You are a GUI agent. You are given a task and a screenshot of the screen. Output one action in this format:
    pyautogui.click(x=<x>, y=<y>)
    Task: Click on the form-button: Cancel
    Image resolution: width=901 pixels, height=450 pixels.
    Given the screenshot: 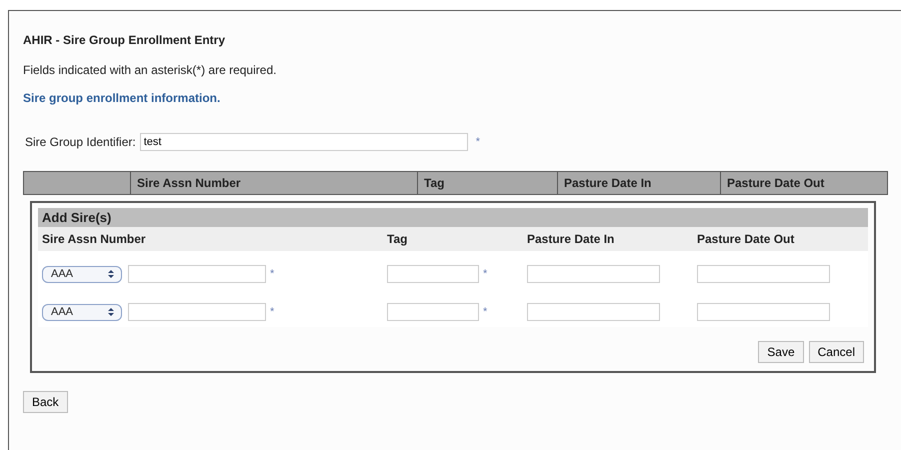 What is the action you would take?
    pyautogui.click(x=836, y=352)
    